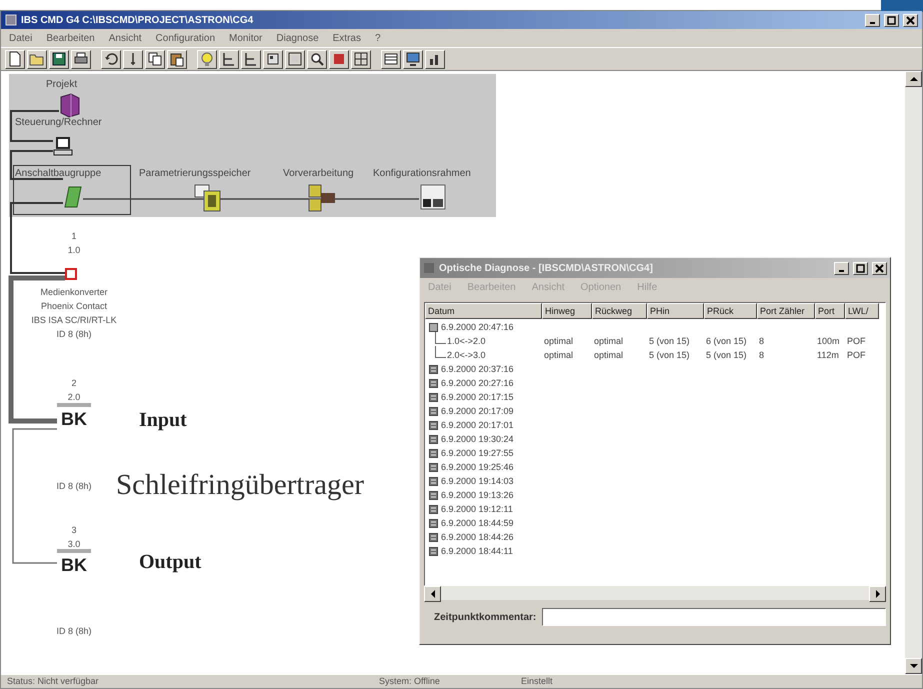 The height and width of the screenshot is (689, 923). I want to click on scroll-right-button, so click(877, 594).